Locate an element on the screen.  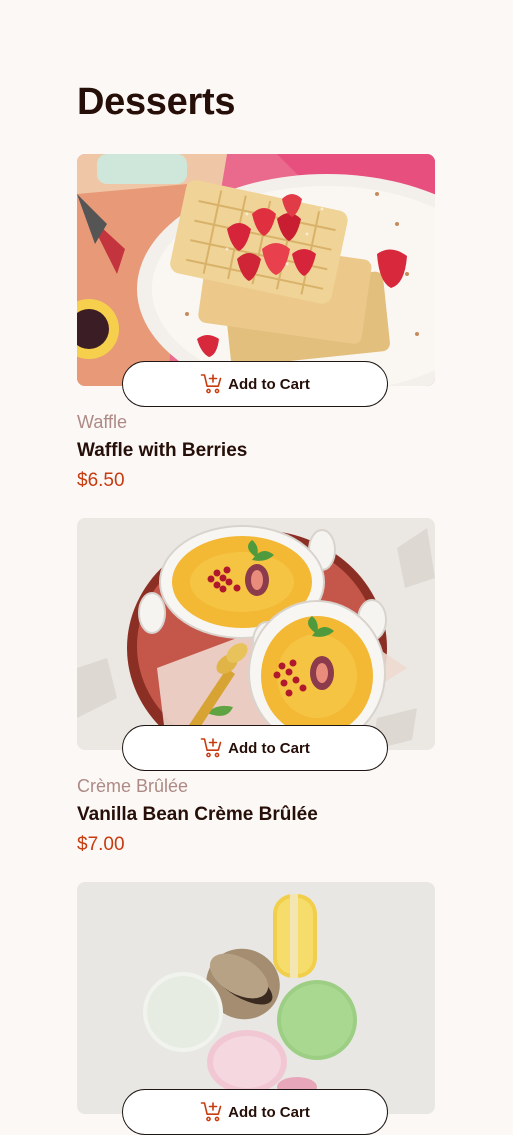
product-price: $6.50 is located at coordinates (101, 480).